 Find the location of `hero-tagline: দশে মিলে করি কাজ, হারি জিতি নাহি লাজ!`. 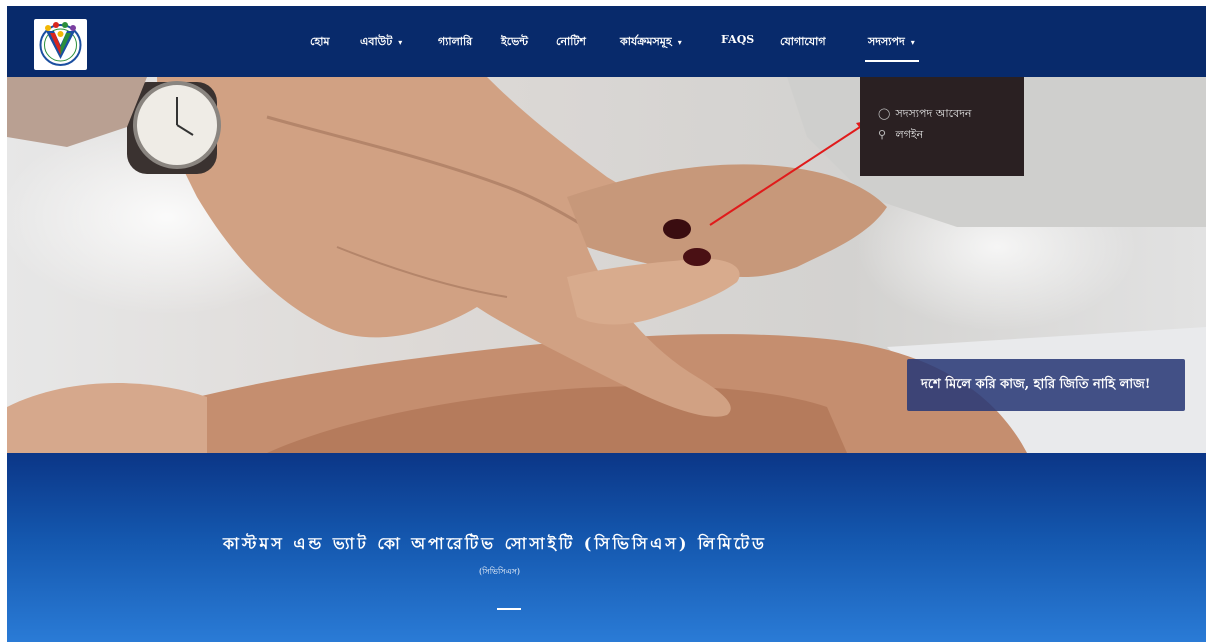

hero-tagline: দশে মিলে করি কাজ, হারি জিতি নাহি লাজ! is located at coordinates (1046, 385).